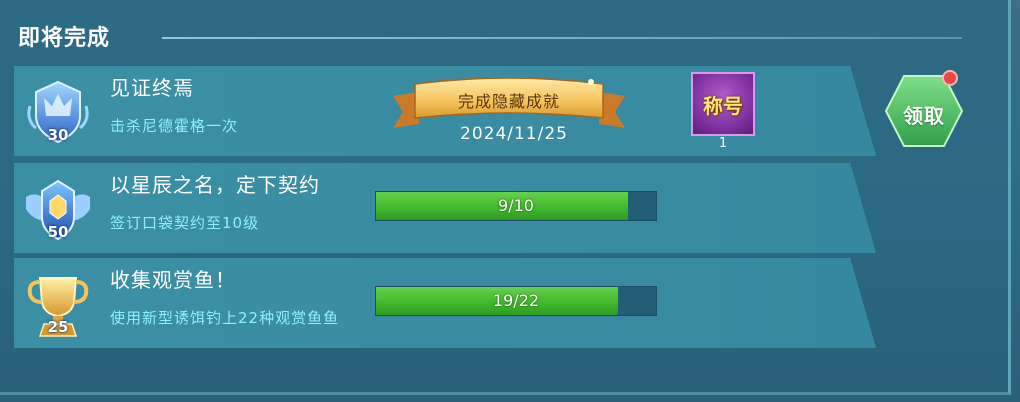 Image resolution: width=1020 pixels, height=402 pixels. I want to click on achievement-description: 签订口袋契约至10级, so click(185, 223).